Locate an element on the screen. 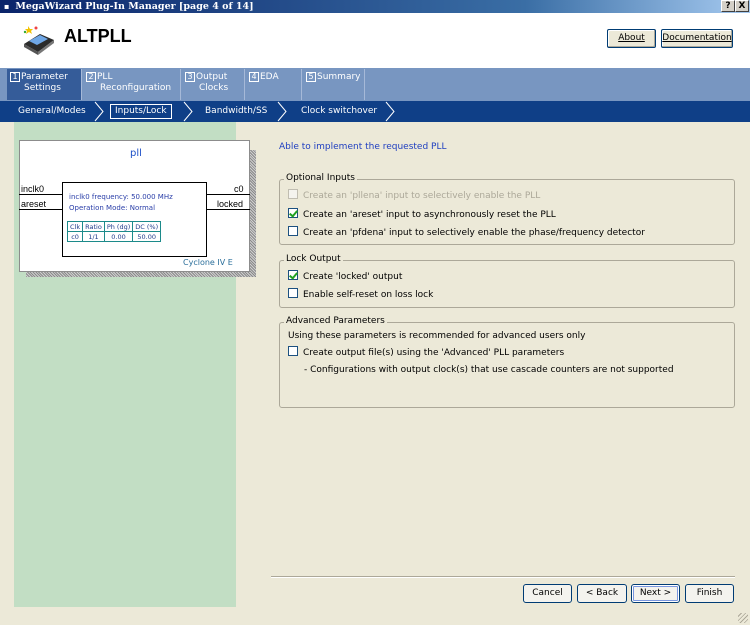 Image resolution: width=750 pixels, height=625 pixels. locked-checkbox is located at coordinates (293, 275).